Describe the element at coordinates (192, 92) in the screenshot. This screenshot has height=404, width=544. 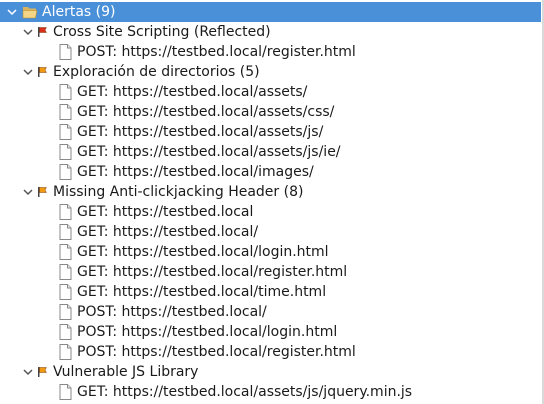
I see `alert-instance-label: GET: https://testbed.local/assets/` at that location.